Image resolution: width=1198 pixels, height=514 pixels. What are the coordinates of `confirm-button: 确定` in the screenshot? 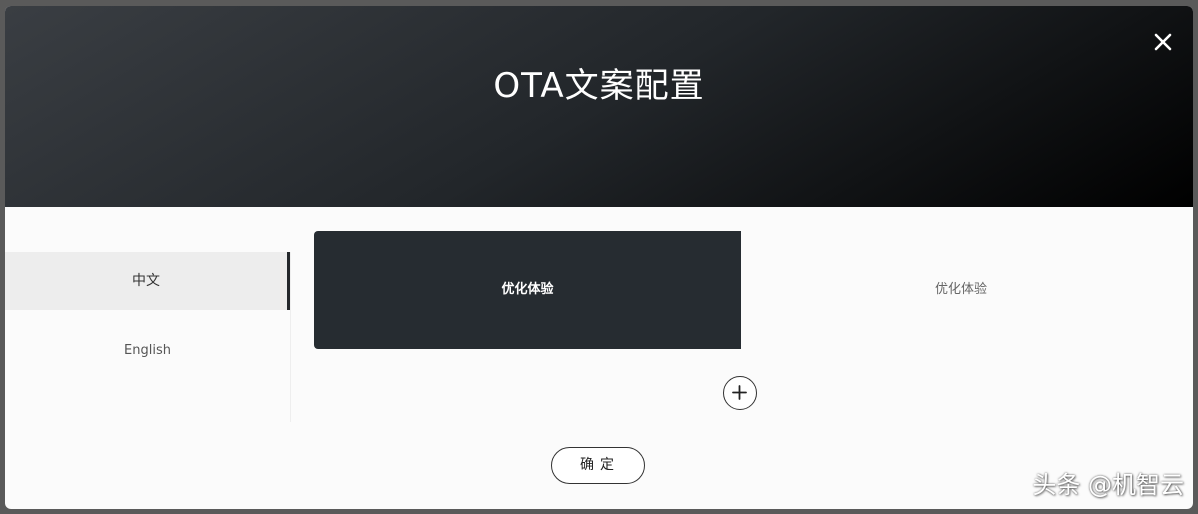 It's located at (598, 465).